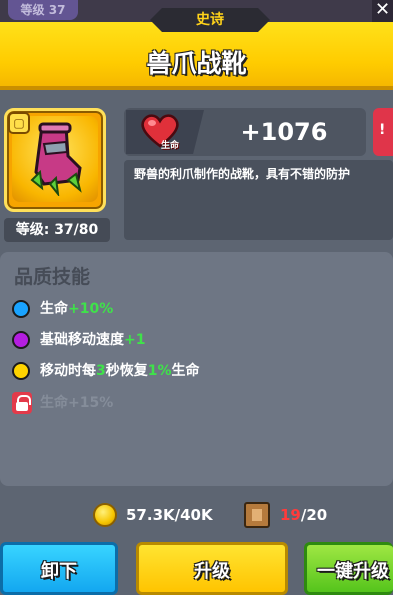  What do you see at coordinates (284, 132) in the screenshot?
I see `stat-value: +1076` at bounding box center [284, 132].